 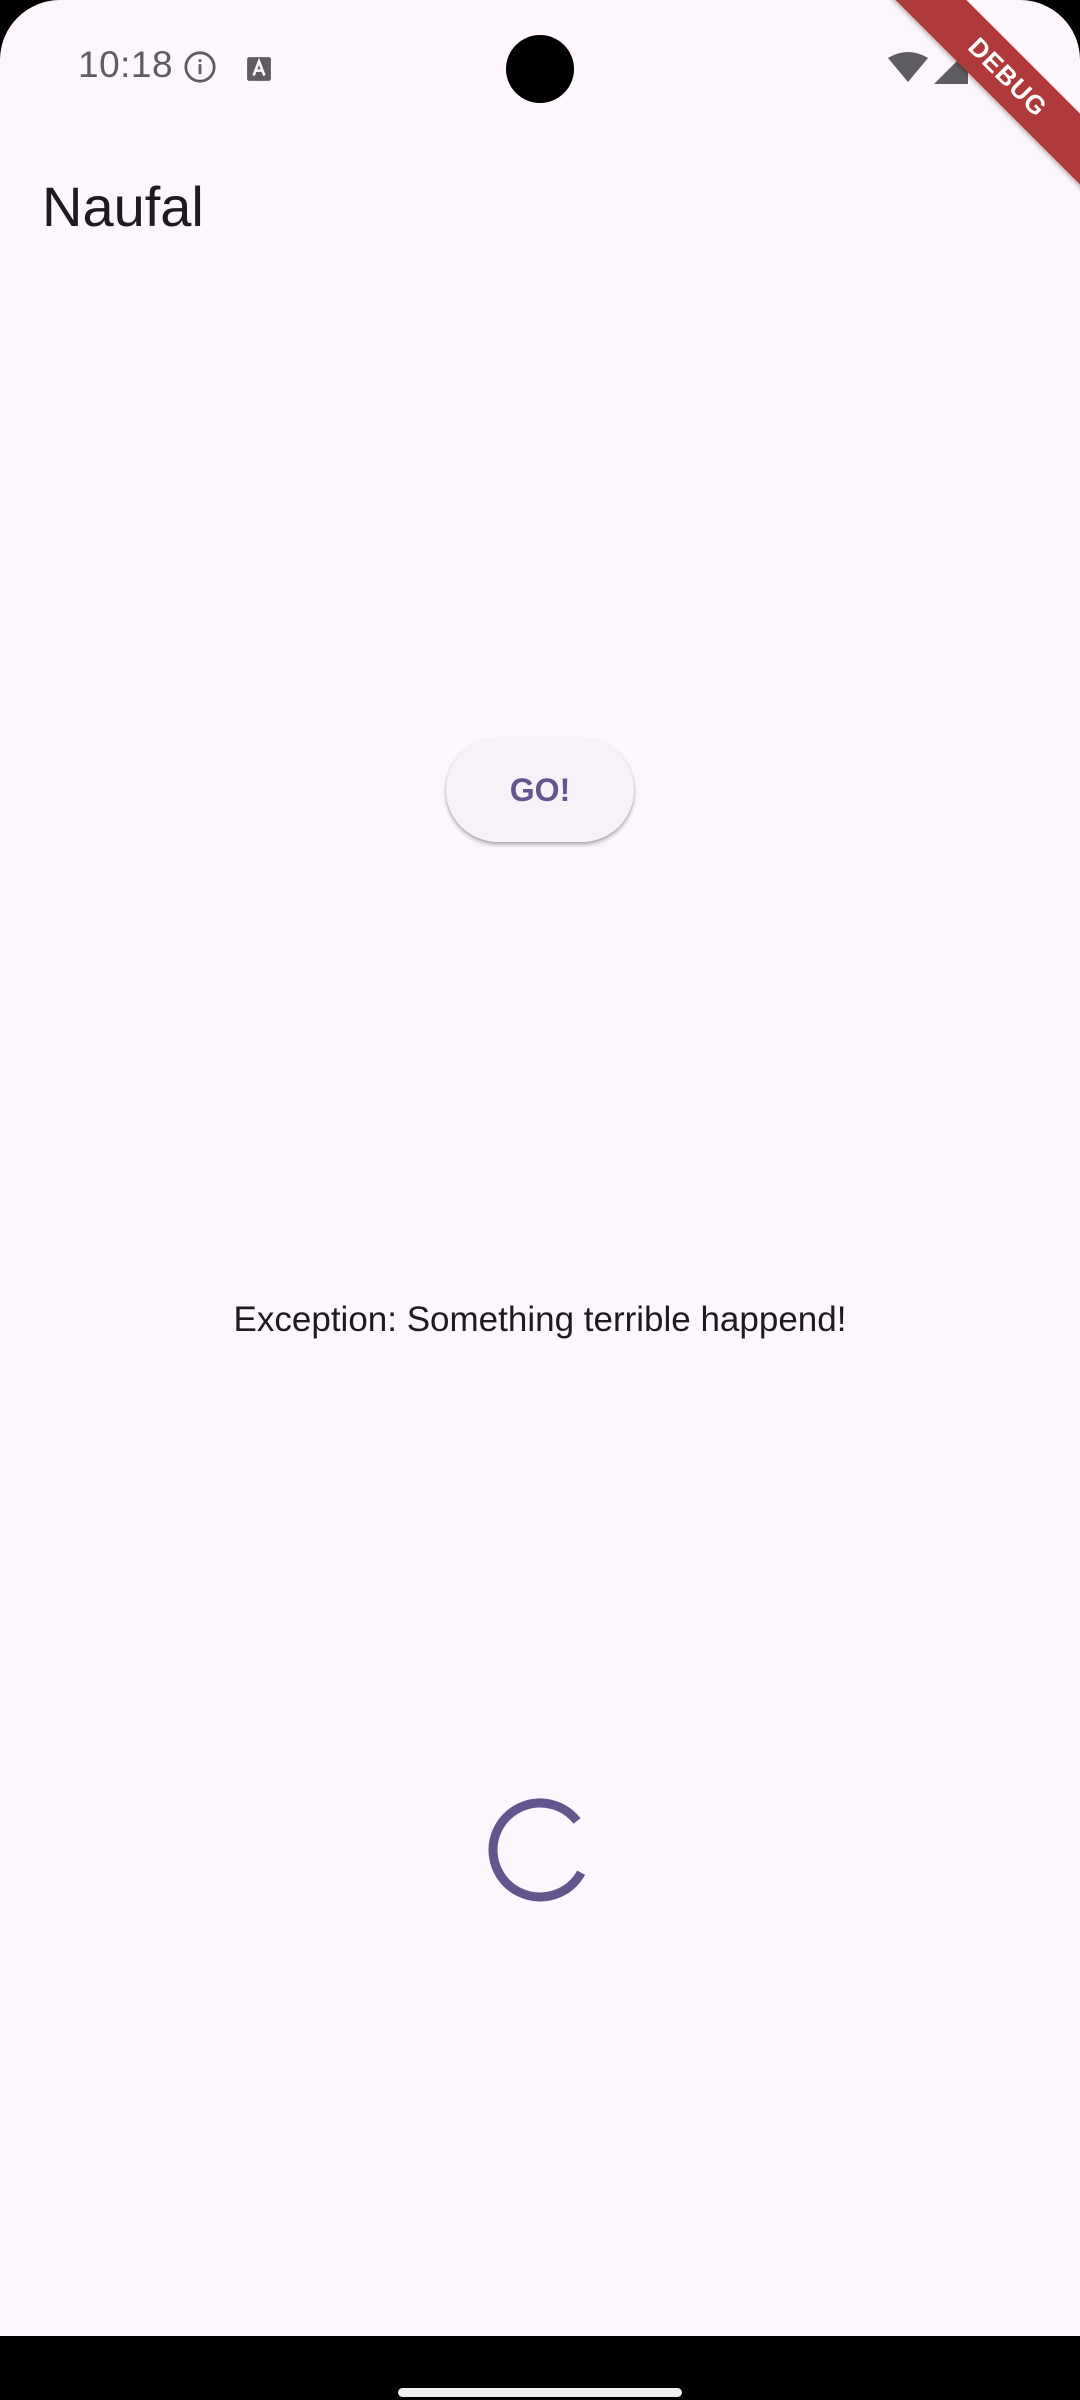 I want to click on go-button: GO!, so click(x=540, y=790).